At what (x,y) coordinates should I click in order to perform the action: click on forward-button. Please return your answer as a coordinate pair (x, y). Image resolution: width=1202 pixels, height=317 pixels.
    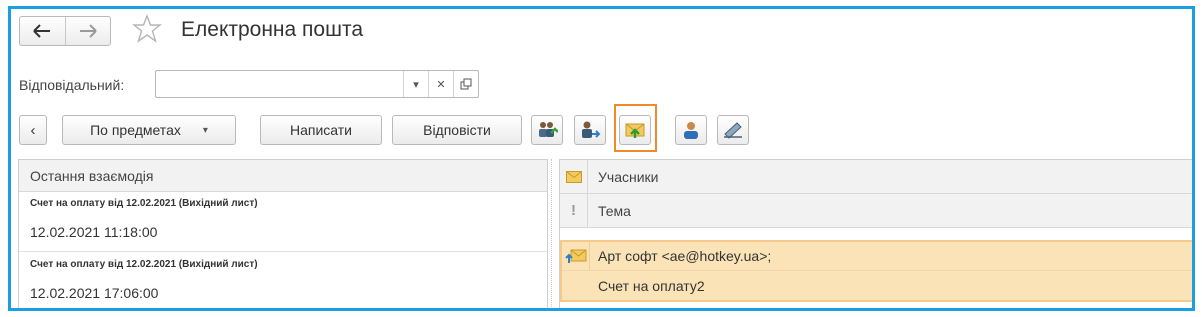
    Looking at the image, I should click on (87, 31).